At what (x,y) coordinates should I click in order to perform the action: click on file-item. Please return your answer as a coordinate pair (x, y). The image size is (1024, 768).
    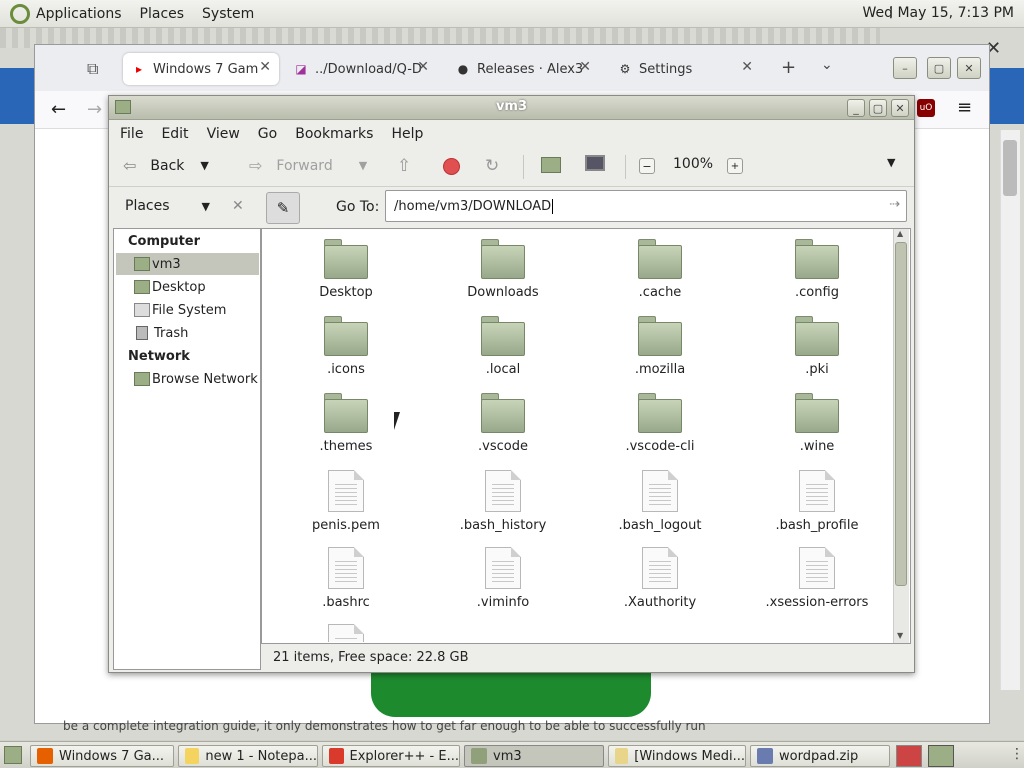
    Looking at the image, I should click on (346, 633).